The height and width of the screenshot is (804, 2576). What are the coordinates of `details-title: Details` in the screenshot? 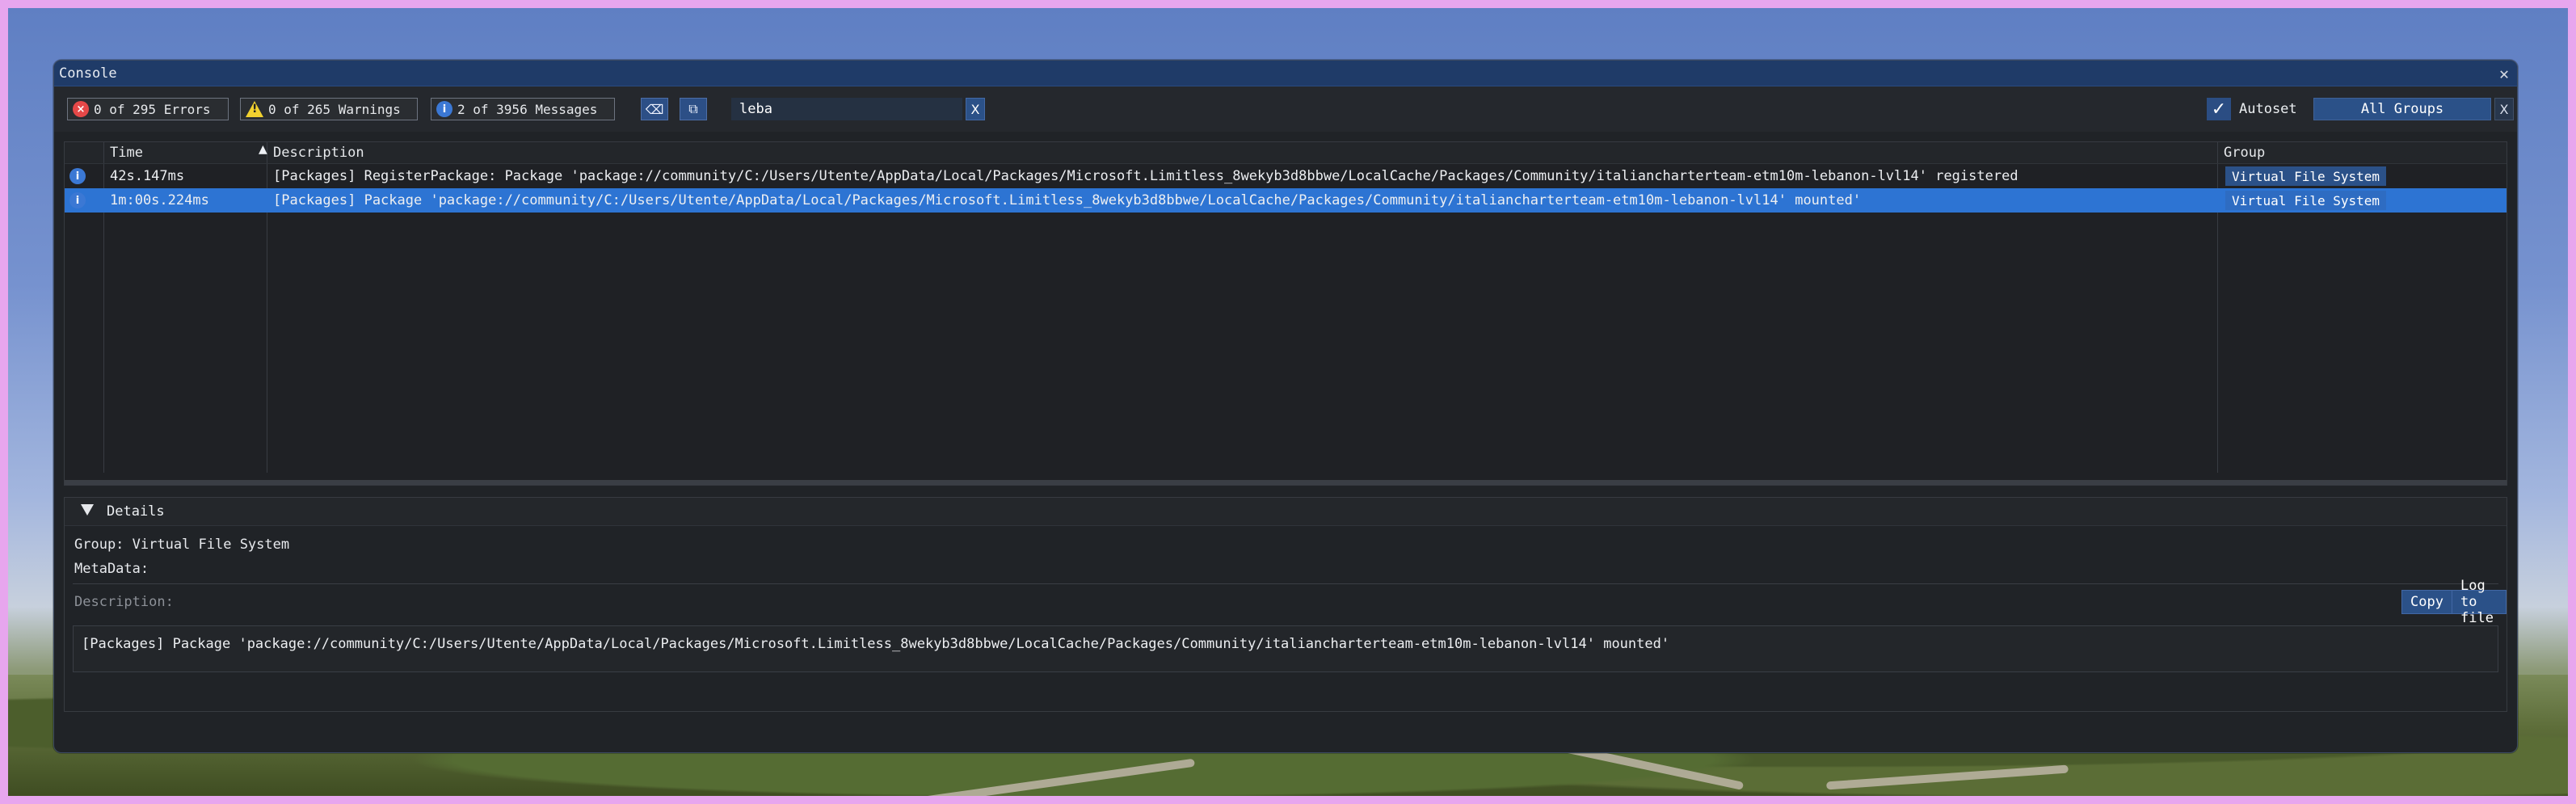 It's located at (136, 512).